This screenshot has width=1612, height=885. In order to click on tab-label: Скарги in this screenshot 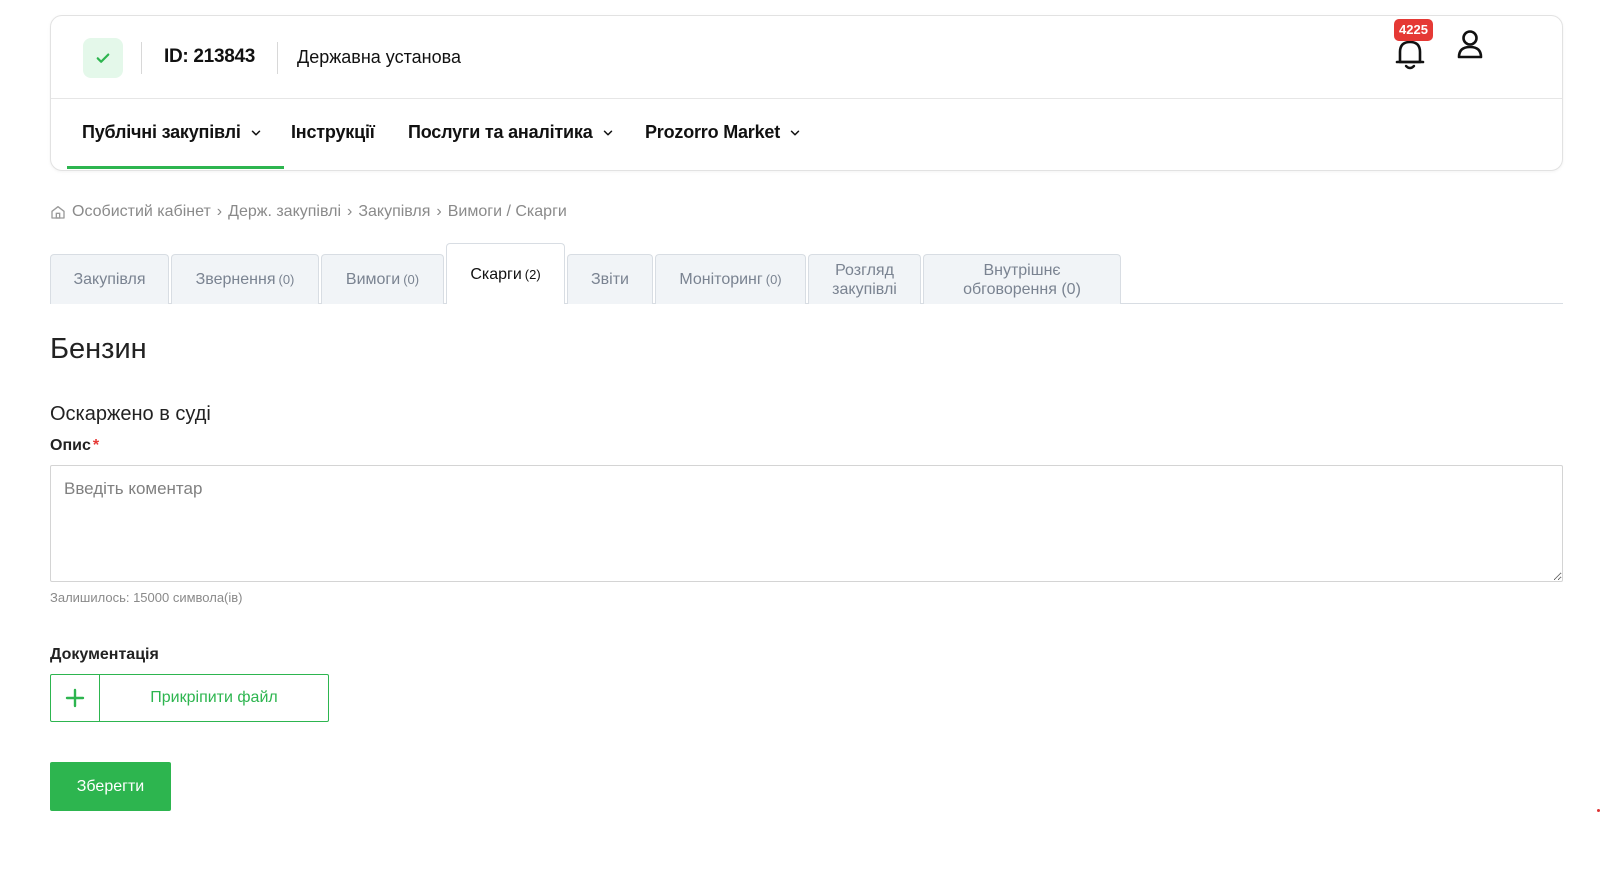, I will do `click(496, 274)`.